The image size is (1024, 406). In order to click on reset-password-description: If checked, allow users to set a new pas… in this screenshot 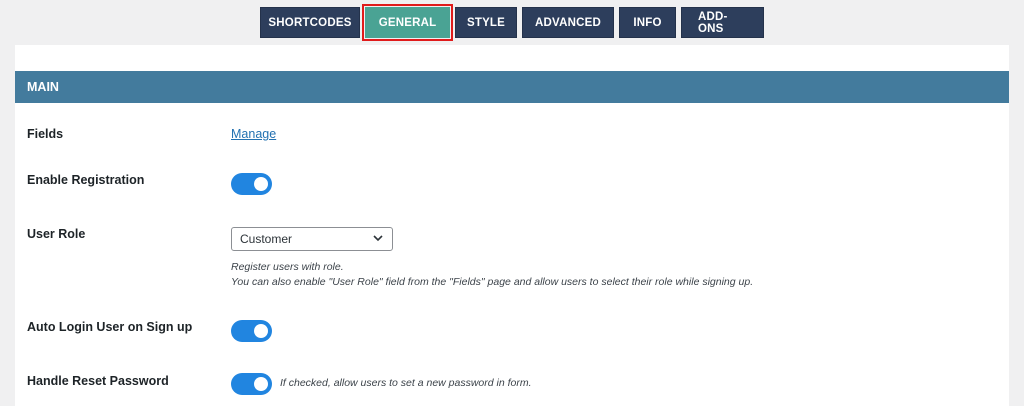, I will do `click(406, 383)`.